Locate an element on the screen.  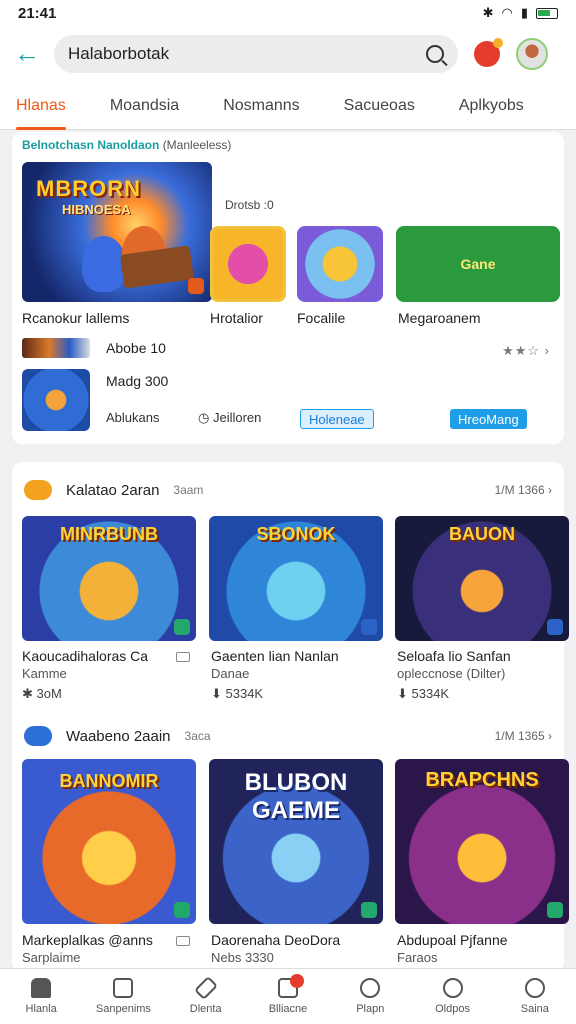
tab-moandsia: Moandsia is located at coordinates (138, 106).